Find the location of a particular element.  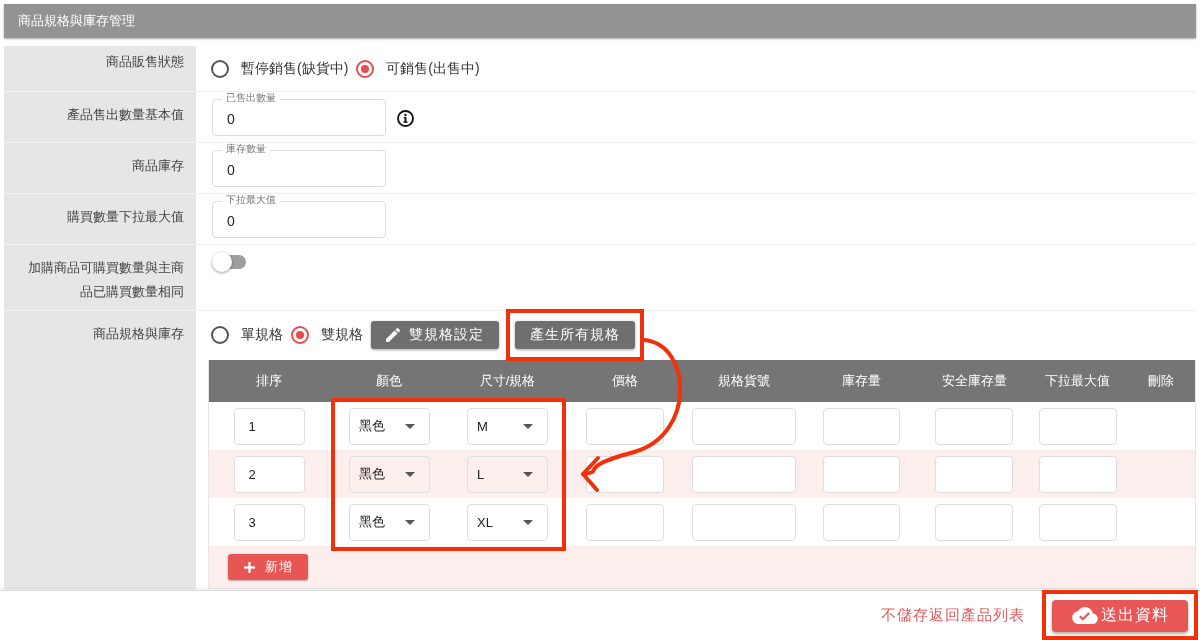

column-header: 排序 is located at coordinates (269, 381).